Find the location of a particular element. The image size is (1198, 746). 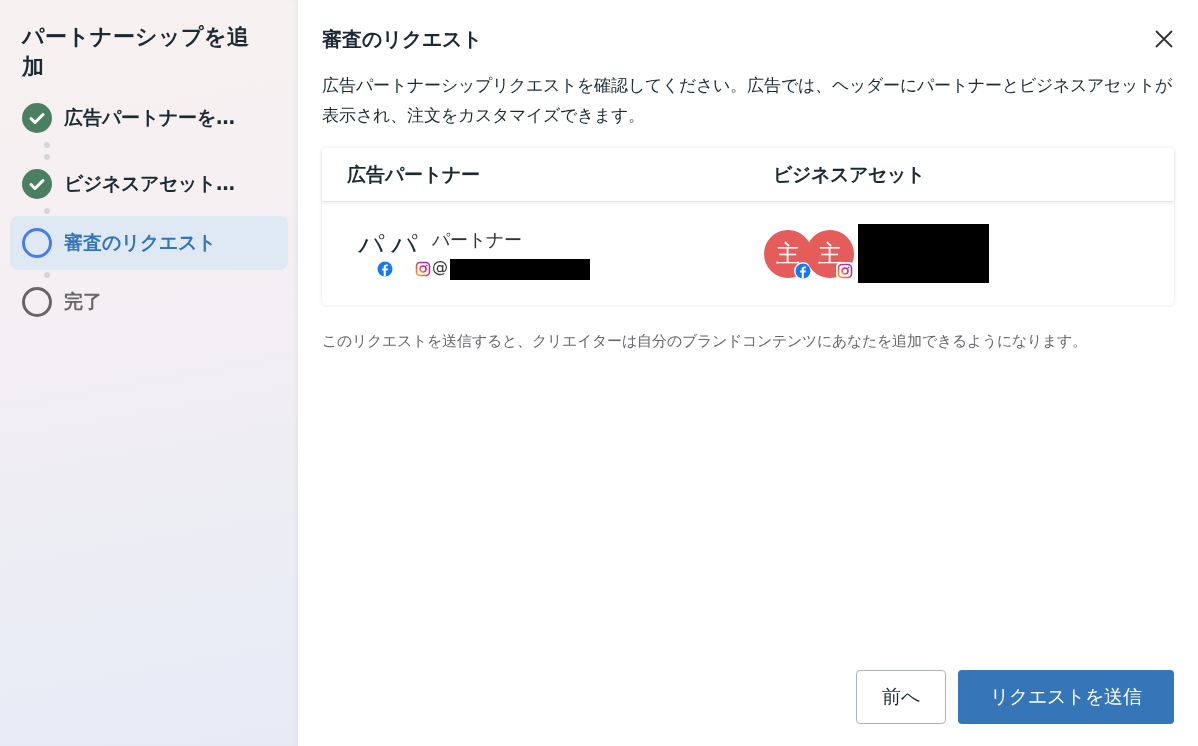

close-button is located at coordinates (1164, 39).